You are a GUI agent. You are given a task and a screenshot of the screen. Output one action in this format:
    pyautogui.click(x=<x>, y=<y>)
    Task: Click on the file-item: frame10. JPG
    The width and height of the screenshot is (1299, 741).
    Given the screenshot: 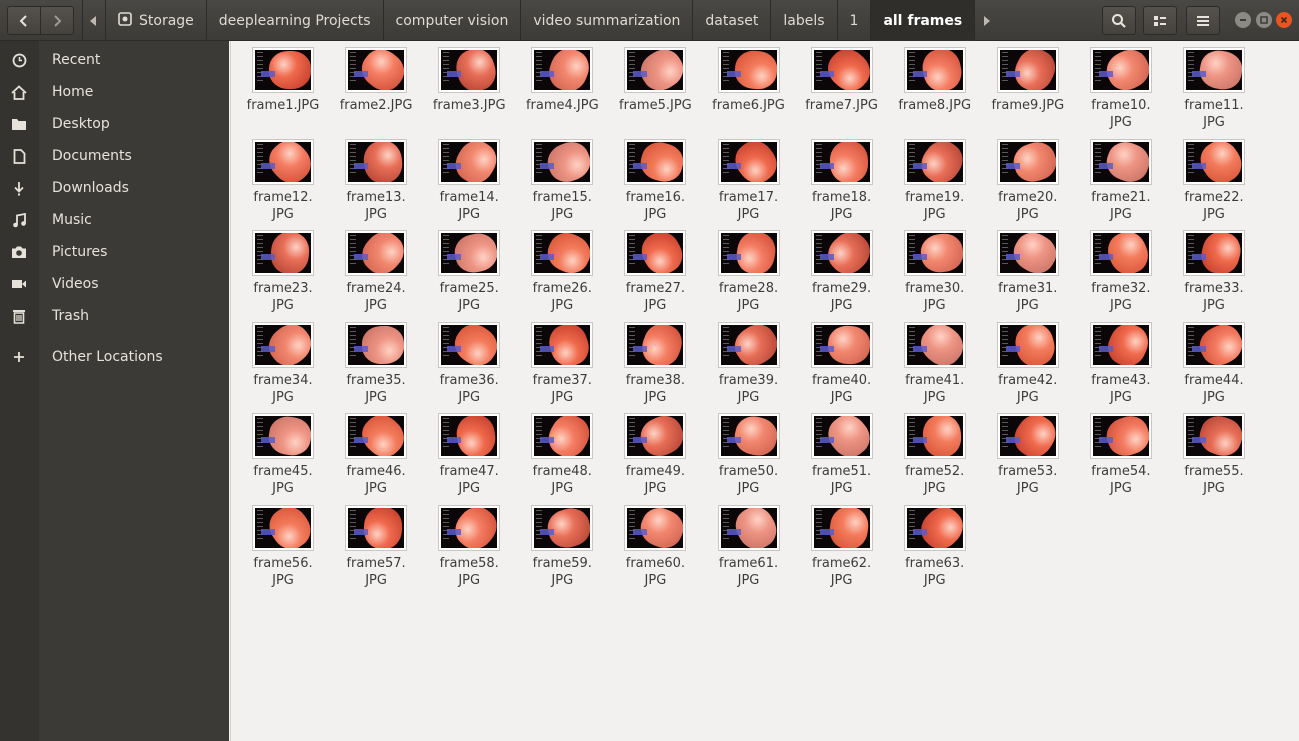 What is the action you would take?
    pyautogui.click(x=1121, y=85)
    